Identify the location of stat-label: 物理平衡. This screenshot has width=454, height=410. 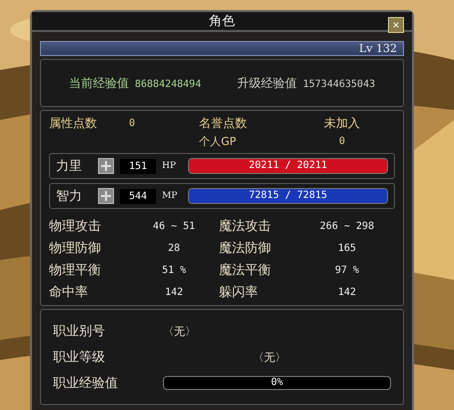
(75, 270).